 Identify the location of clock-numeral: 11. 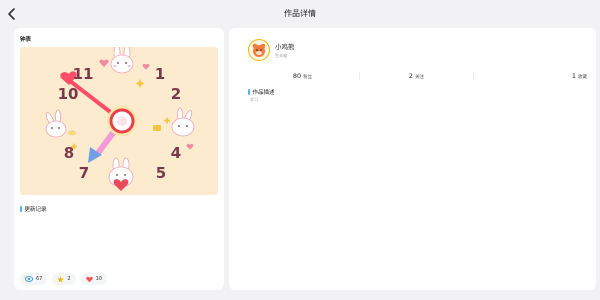
(83, 74).